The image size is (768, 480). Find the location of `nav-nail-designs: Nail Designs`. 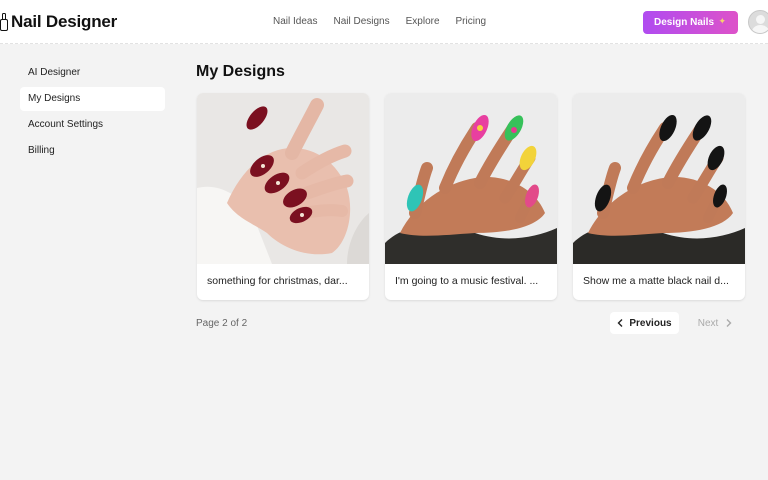

nav-nail-designs: Nail Designs is located at coordinates (361, 21).